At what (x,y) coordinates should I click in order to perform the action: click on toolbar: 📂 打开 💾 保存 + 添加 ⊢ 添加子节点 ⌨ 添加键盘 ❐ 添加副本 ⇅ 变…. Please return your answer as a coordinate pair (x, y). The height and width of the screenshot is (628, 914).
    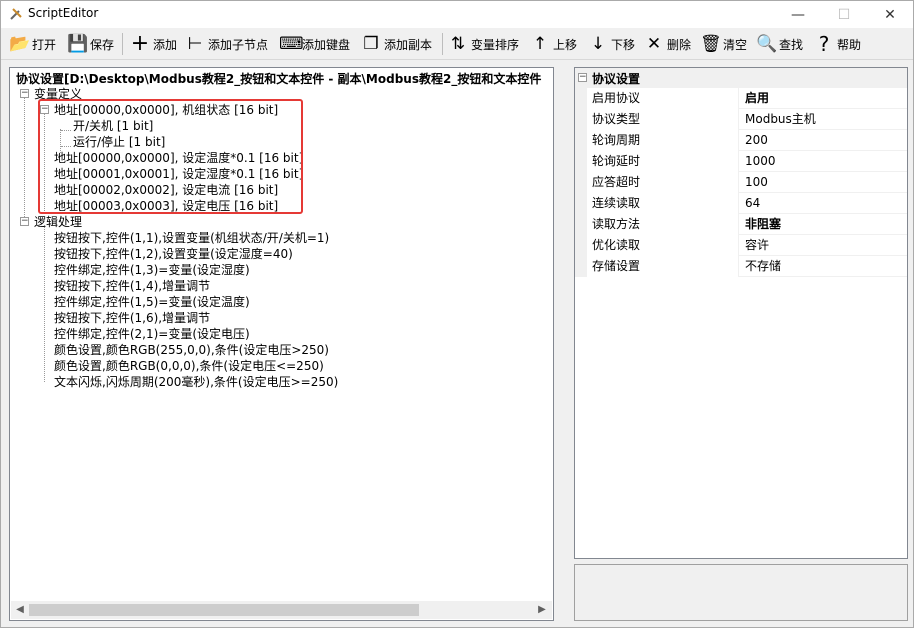
    Looking at the image, I should click on (457, 44).